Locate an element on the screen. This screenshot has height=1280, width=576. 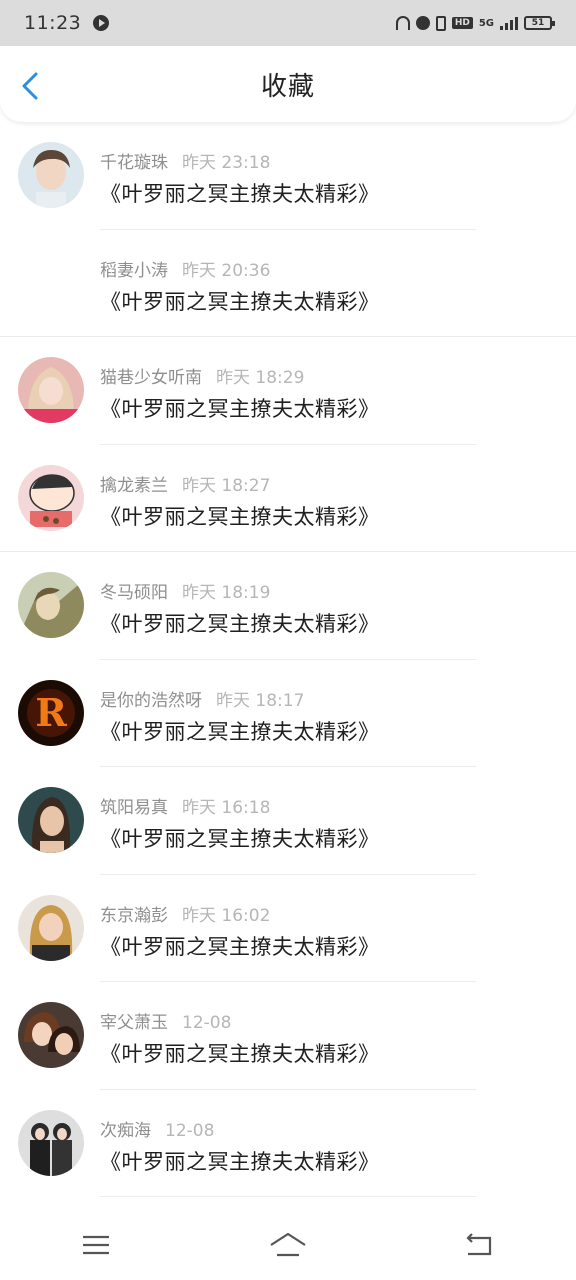
vibrate-icon is located at coordinates (440, 23).